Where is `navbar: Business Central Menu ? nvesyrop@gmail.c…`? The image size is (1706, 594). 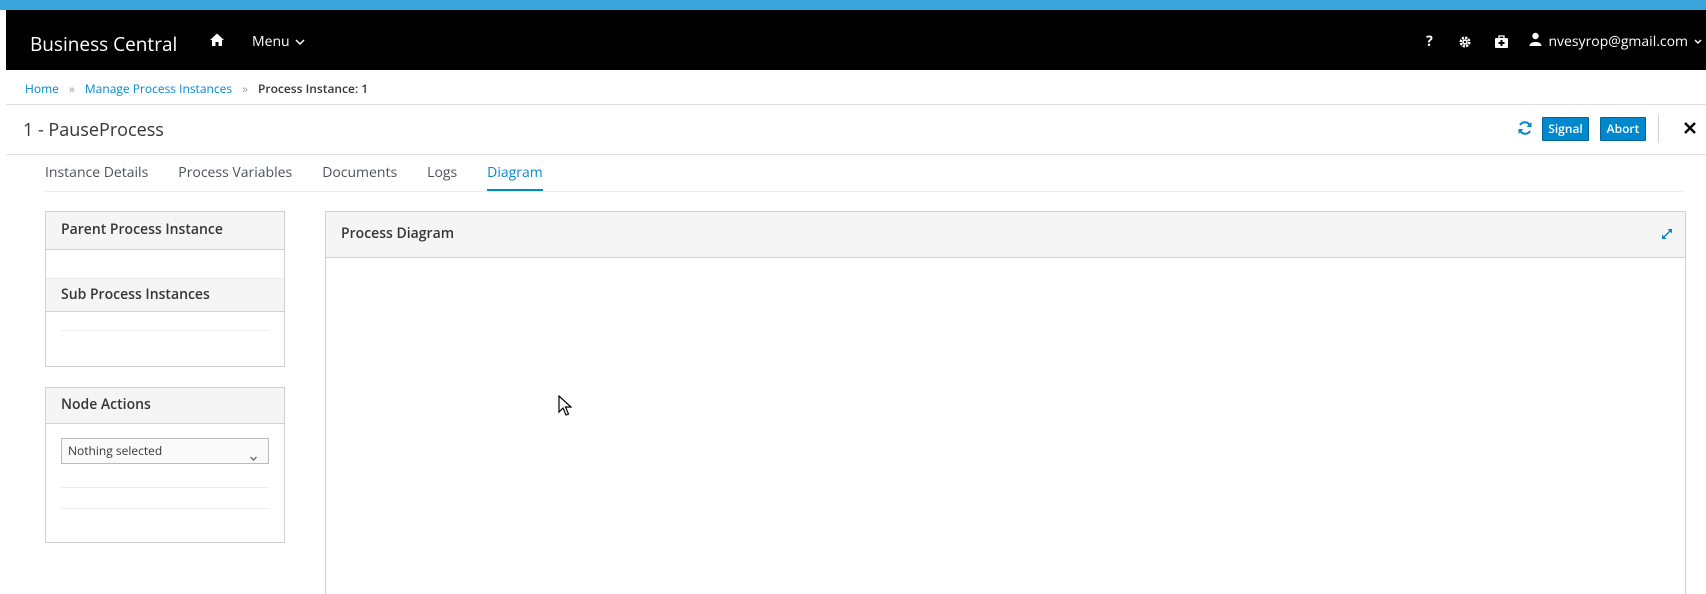
navbar: Business Central Menu ? nvesyrop@gmail.c… is located at coordinates (856, 40).